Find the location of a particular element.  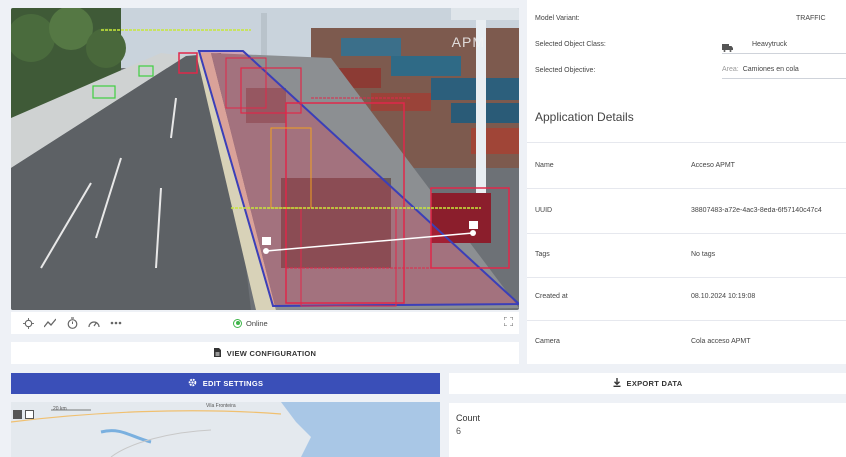

objective-select: Area: Camiones en cola is located at coordinates (784, 71).